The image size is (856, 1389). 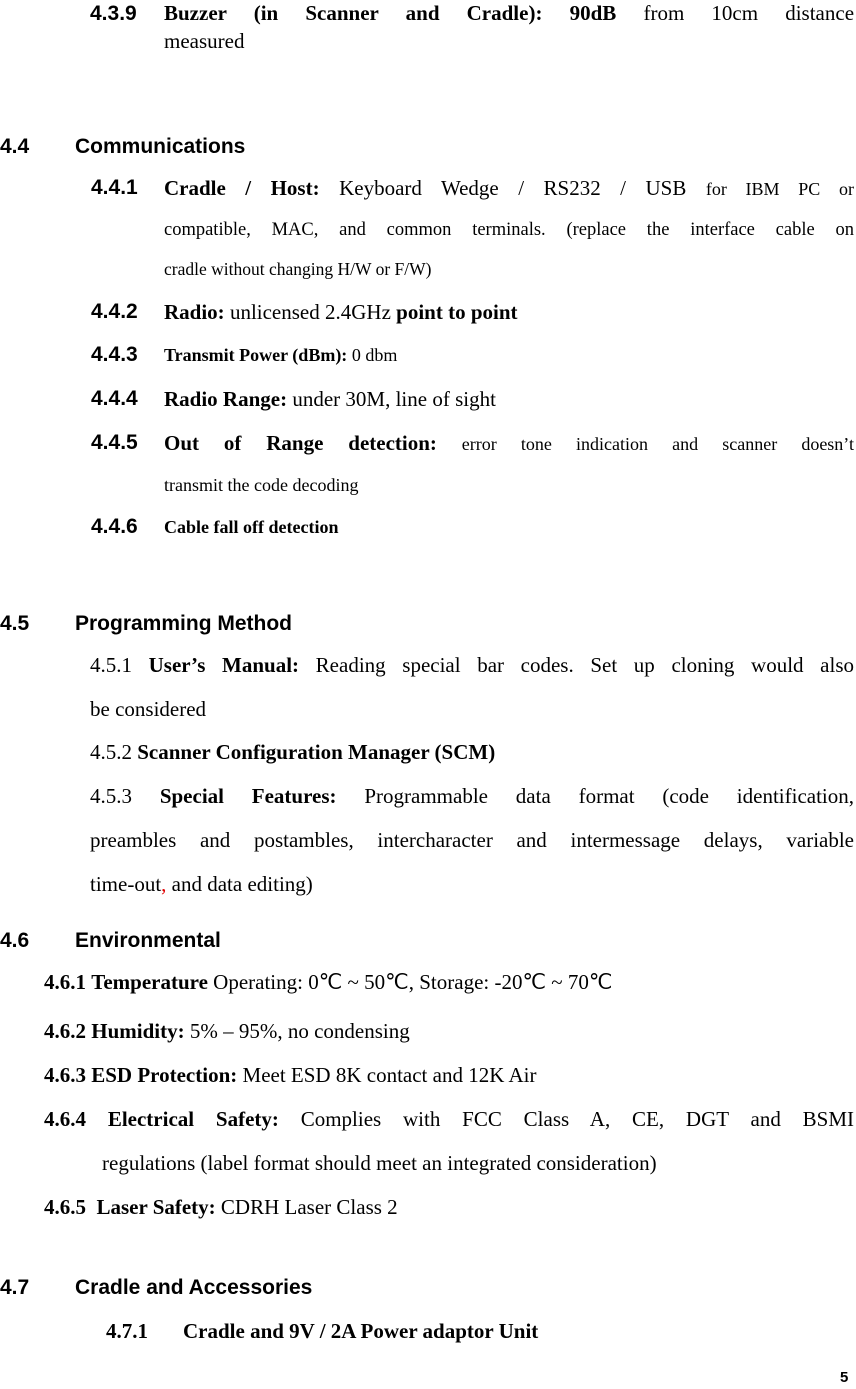 I want to click on item-number: 4.4.1, so click(x=114, y=187).